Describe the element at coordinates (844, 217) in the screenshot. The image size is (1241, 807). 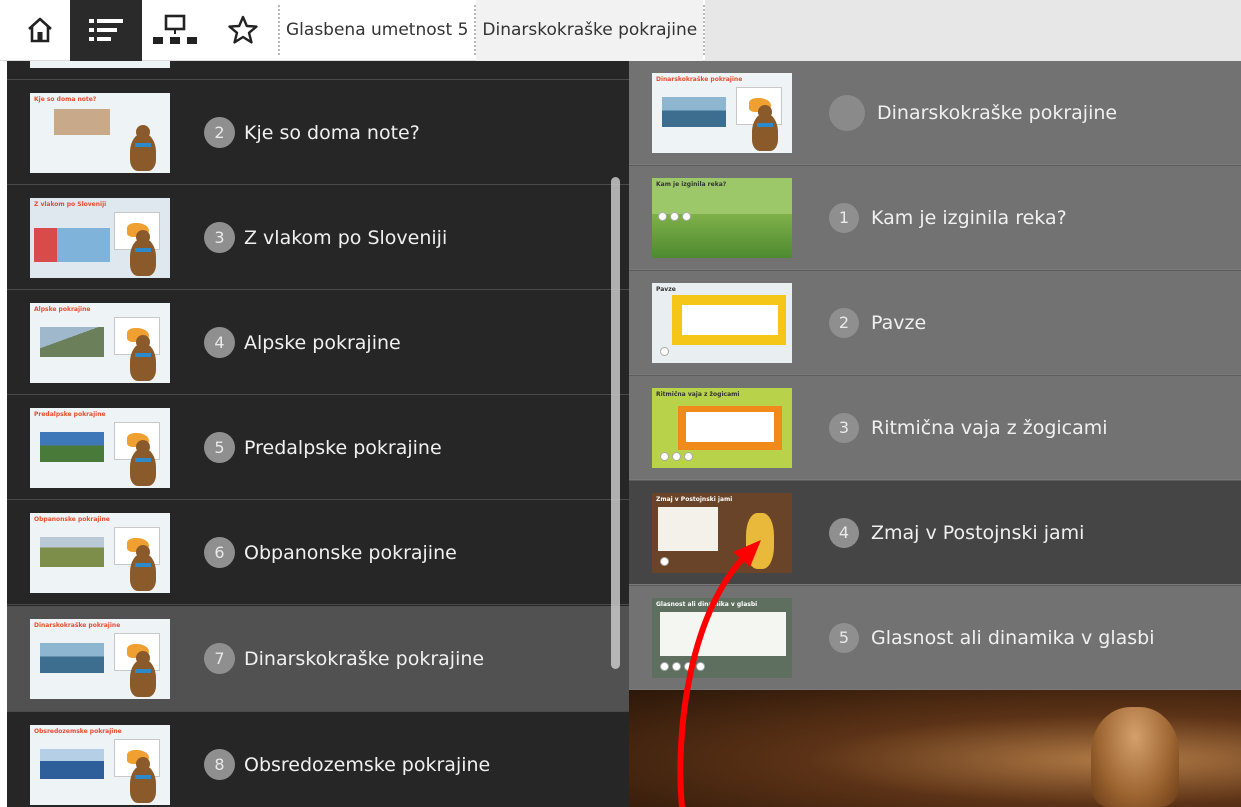
I see `lesson-number-badge: 1` at that location.